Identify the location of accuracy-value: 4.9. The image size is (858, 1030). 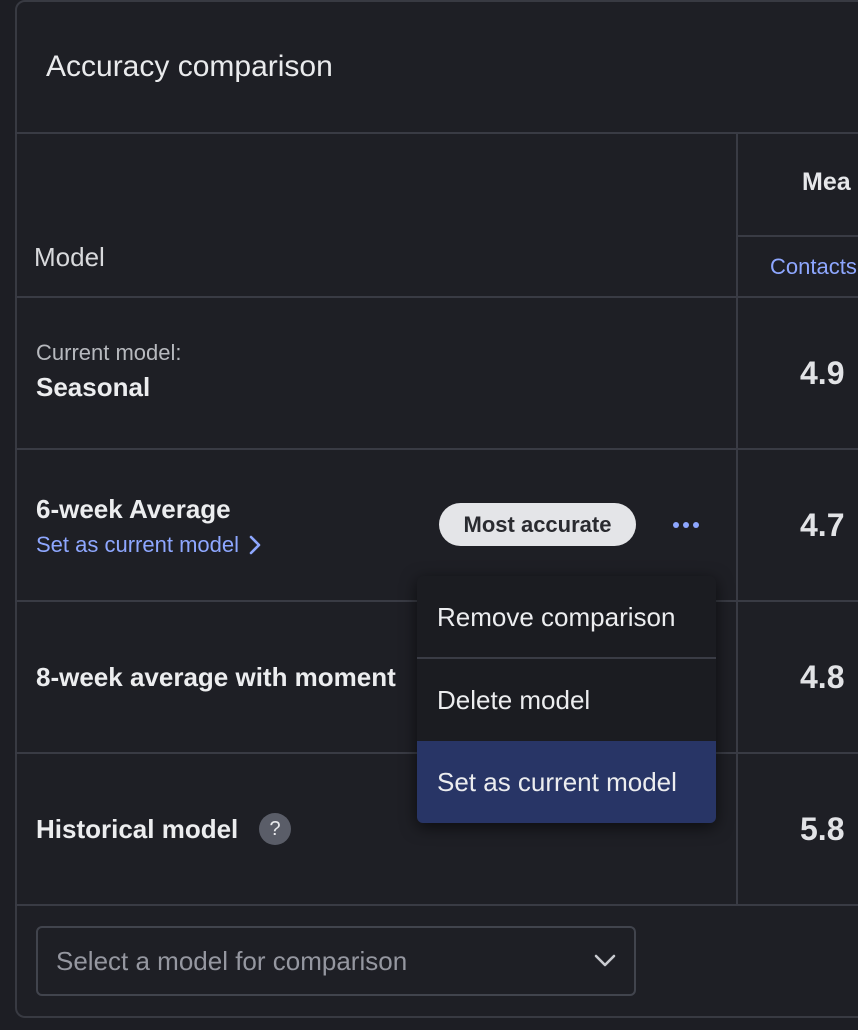
(822, 373).